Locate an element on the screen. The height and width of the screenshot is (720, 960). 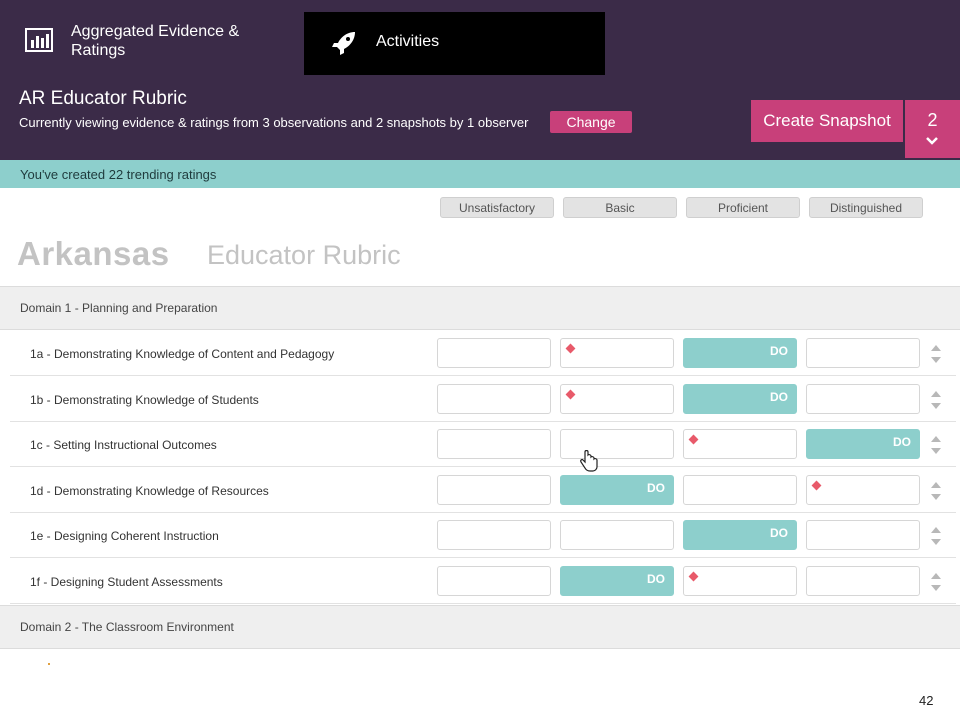
create-snapshot-button: Create Snapshot is located at coordinates (827, 121).